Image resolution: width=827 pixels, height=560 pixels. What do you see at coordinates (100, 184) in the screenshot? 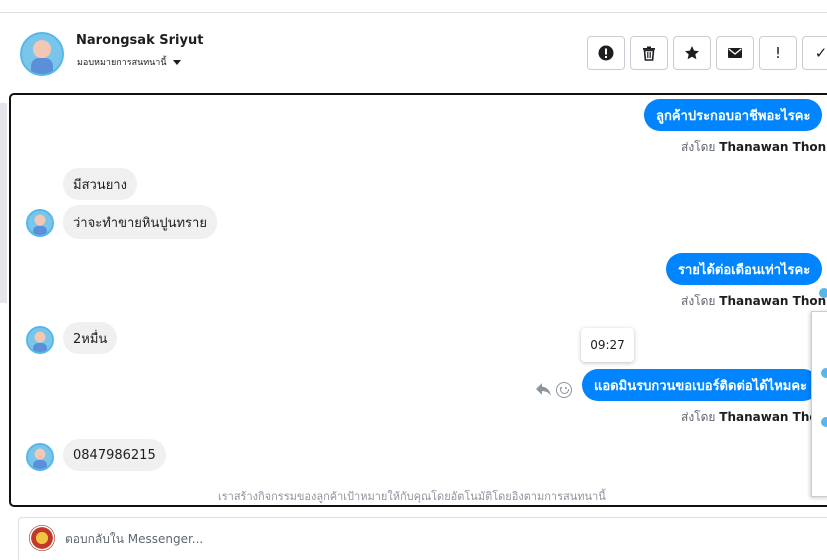
I see `message-incoming: มีสวนยาง` at bounding box center [100, 184].